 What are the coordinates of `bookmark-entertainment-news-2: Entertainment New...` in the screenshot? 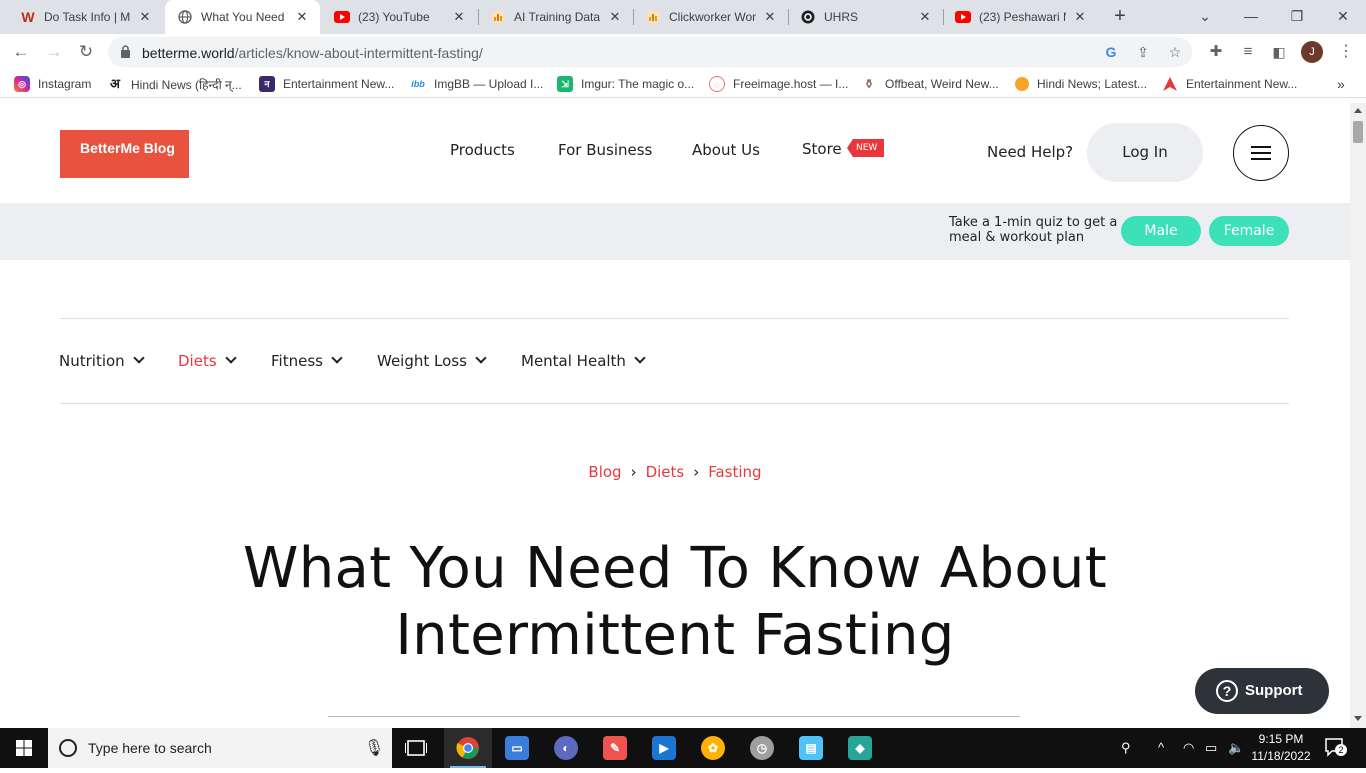 It's located at (1229, 84).